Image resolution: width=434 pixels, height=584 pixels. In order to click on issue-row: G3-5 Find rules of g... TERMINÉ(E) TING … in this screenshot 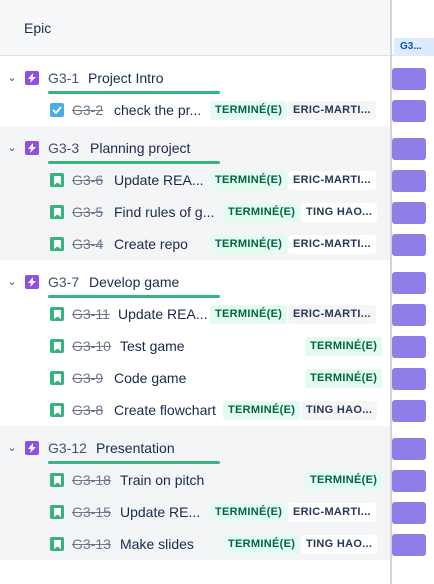, I will do `click(195, 212)`.